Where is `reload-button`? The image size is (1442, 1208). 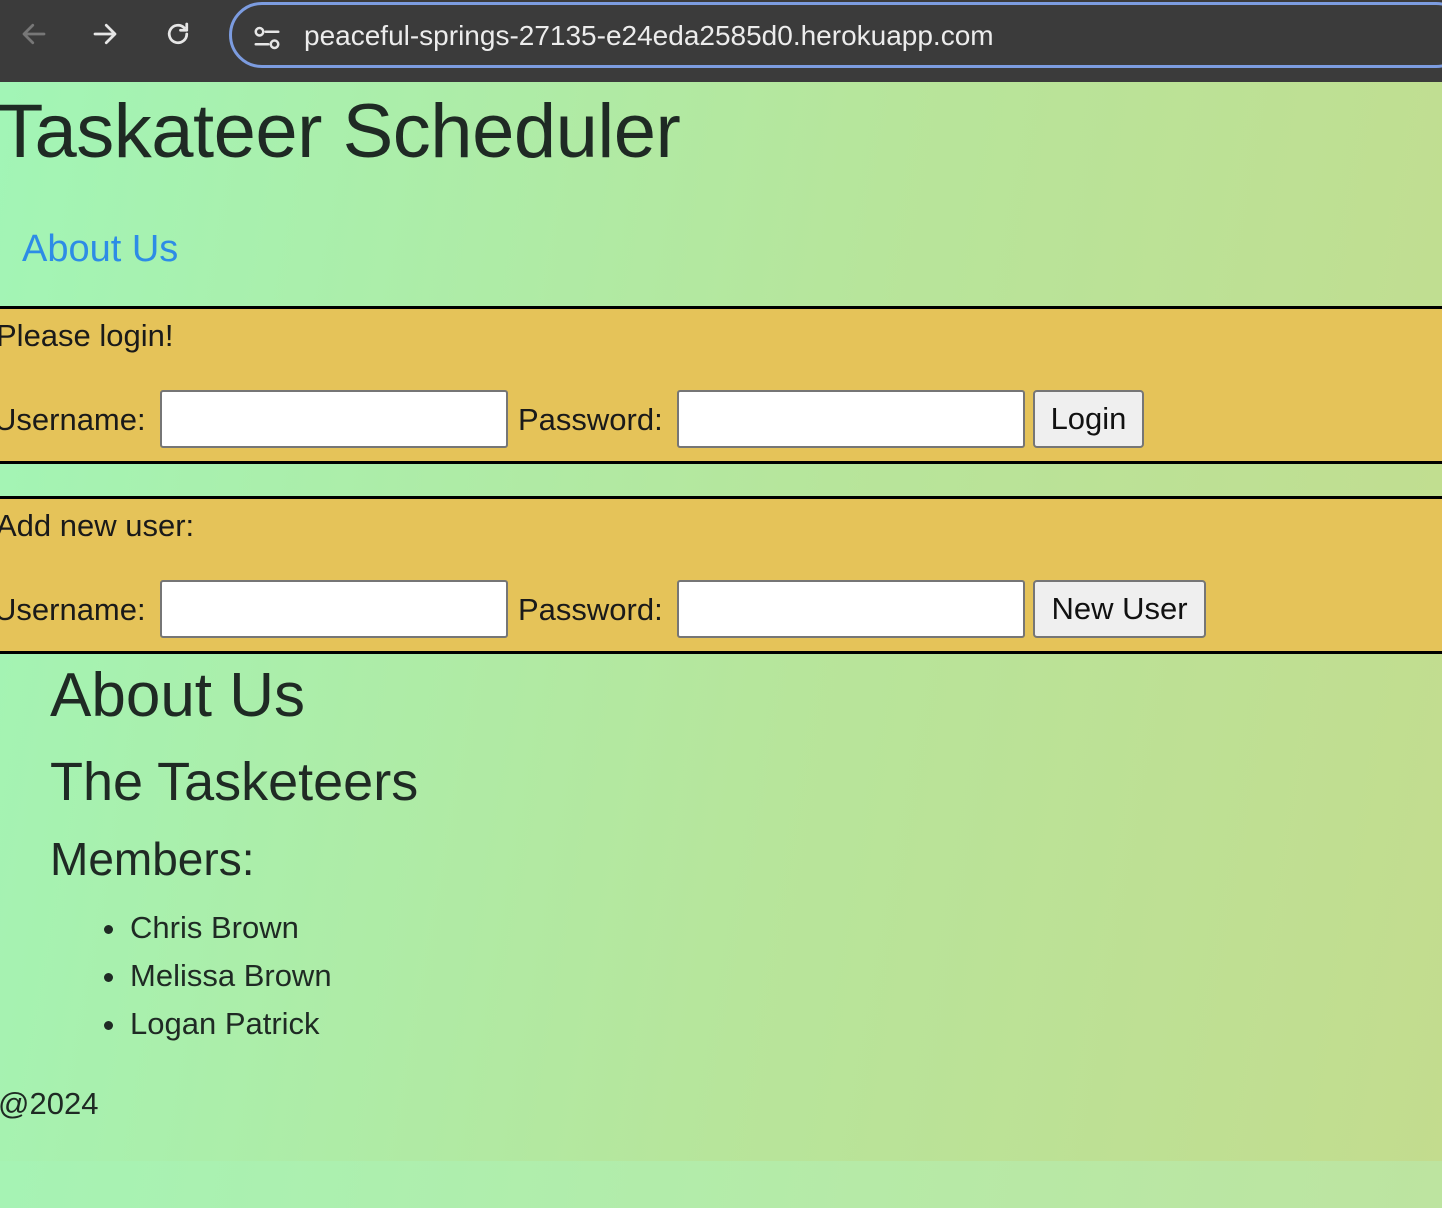 reload-button is located at coordinates (178, 34).